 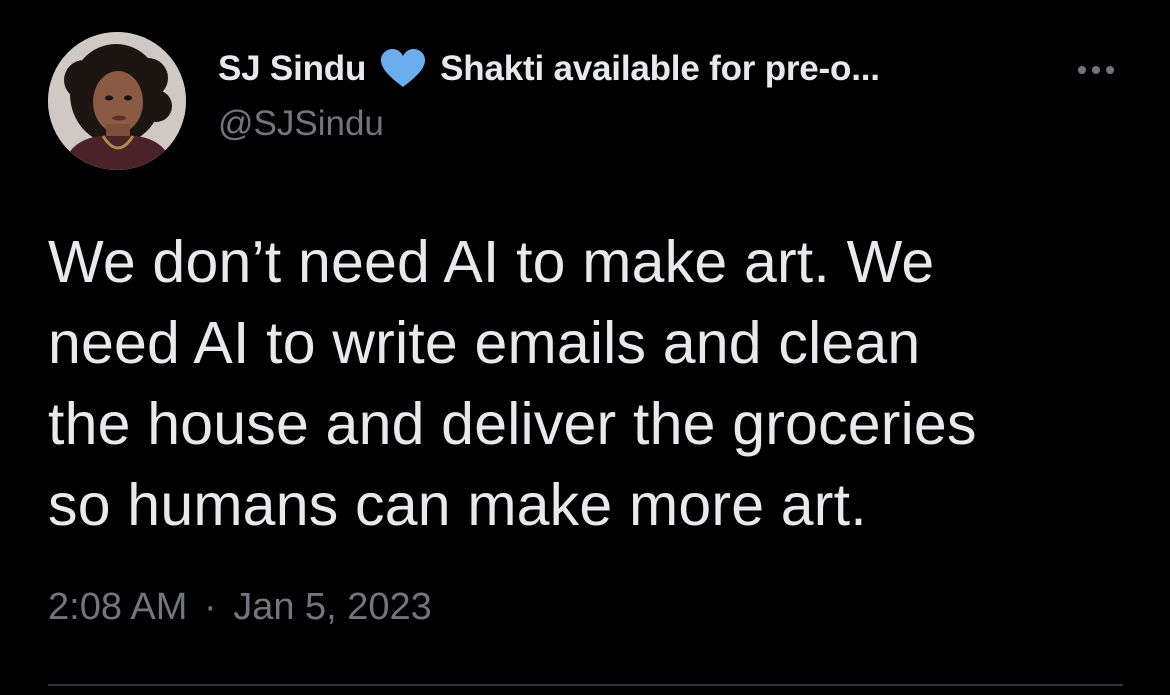 I want to click on tweet-timestamp: 2:08 AM · Jan 5, 2023, so click(x=240, y=607).